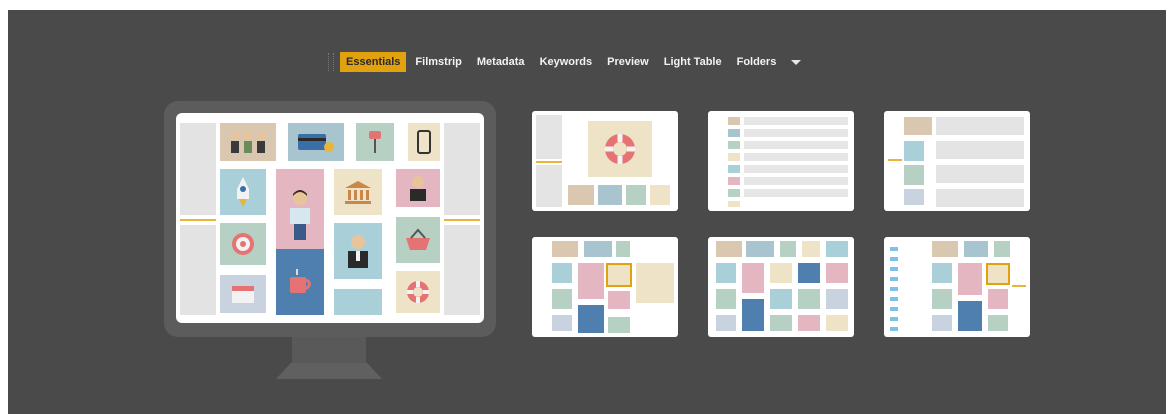 The width and height of the screenshot is (1174, 414). I want to click on target-icon, so click(243, 244).